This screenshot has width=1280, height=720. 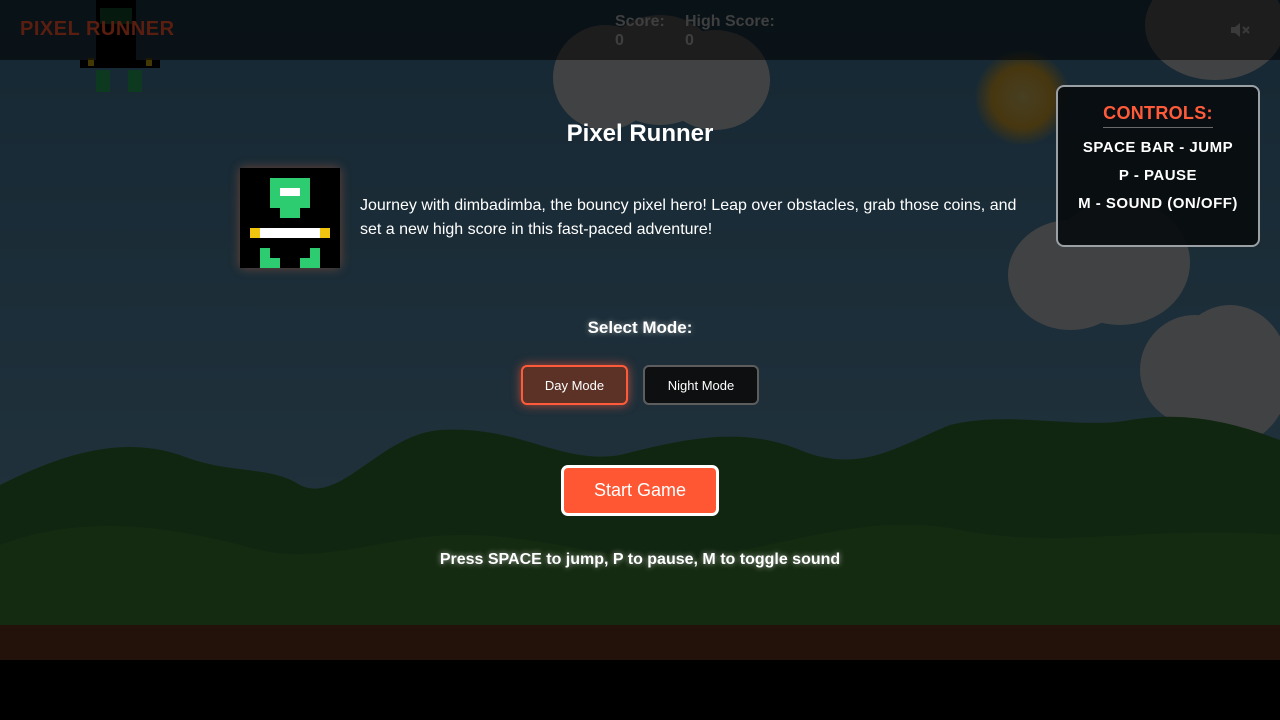 What do you see at coordinates (640, 490) in the screenshot?
I see `start-game-button: Start Game` at bounding box center [640, 490].